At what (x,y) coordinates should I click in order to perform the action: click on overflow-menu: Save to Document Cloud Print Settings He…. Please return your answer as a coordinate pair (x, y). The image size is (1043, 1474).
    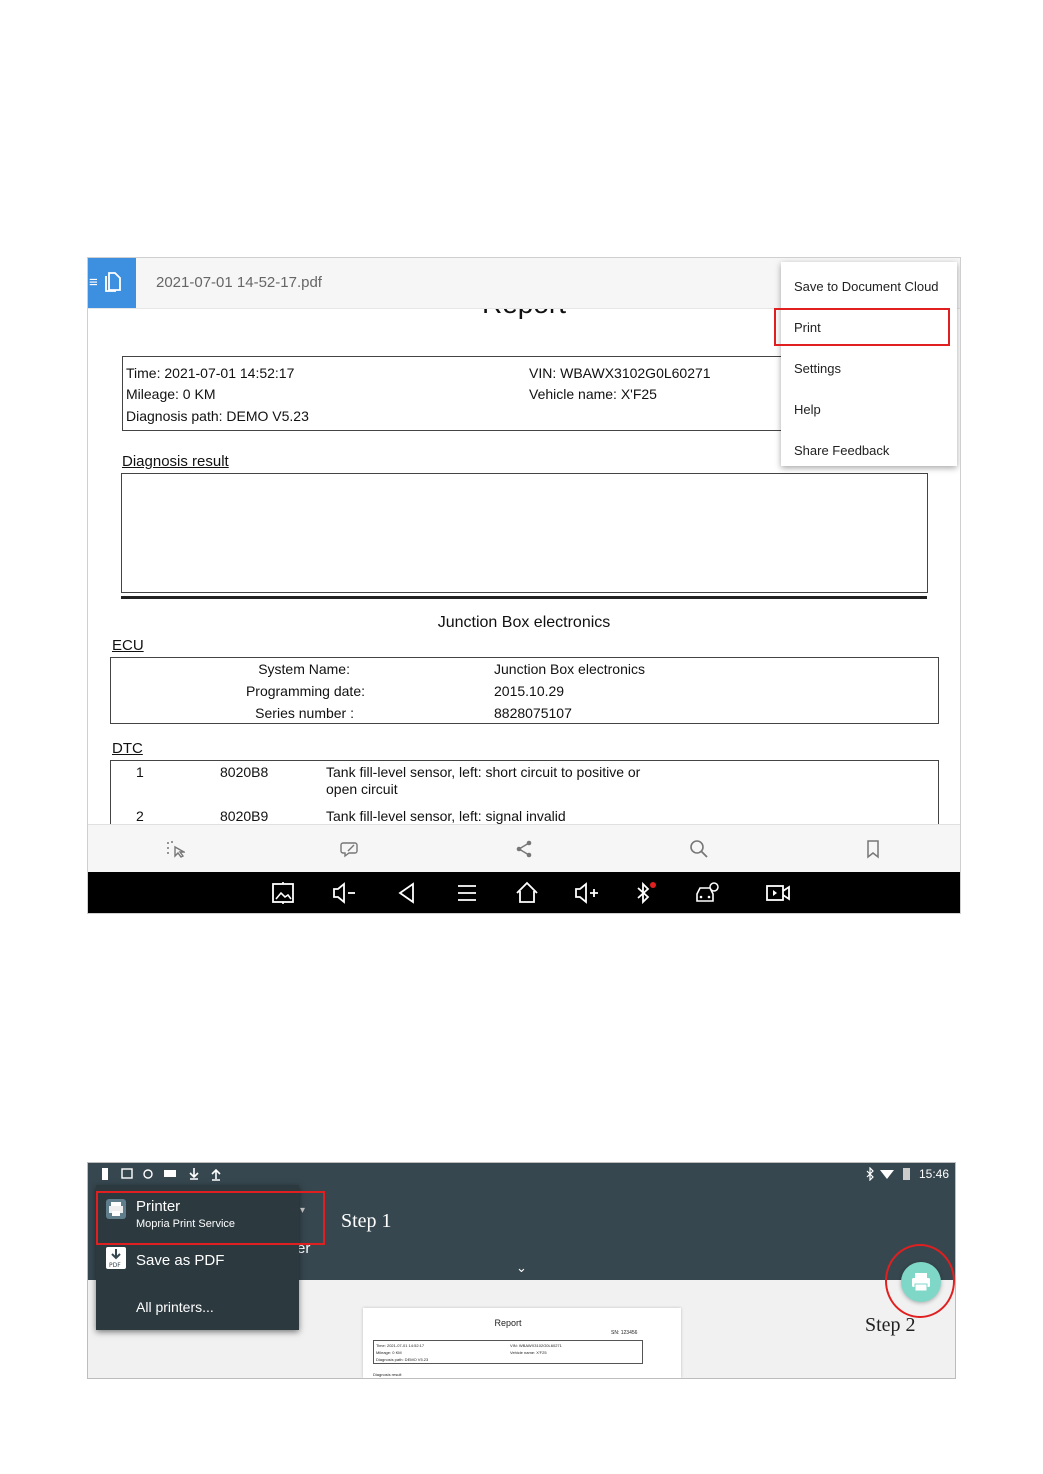
    Looking at the image, I should click on (869, 364).